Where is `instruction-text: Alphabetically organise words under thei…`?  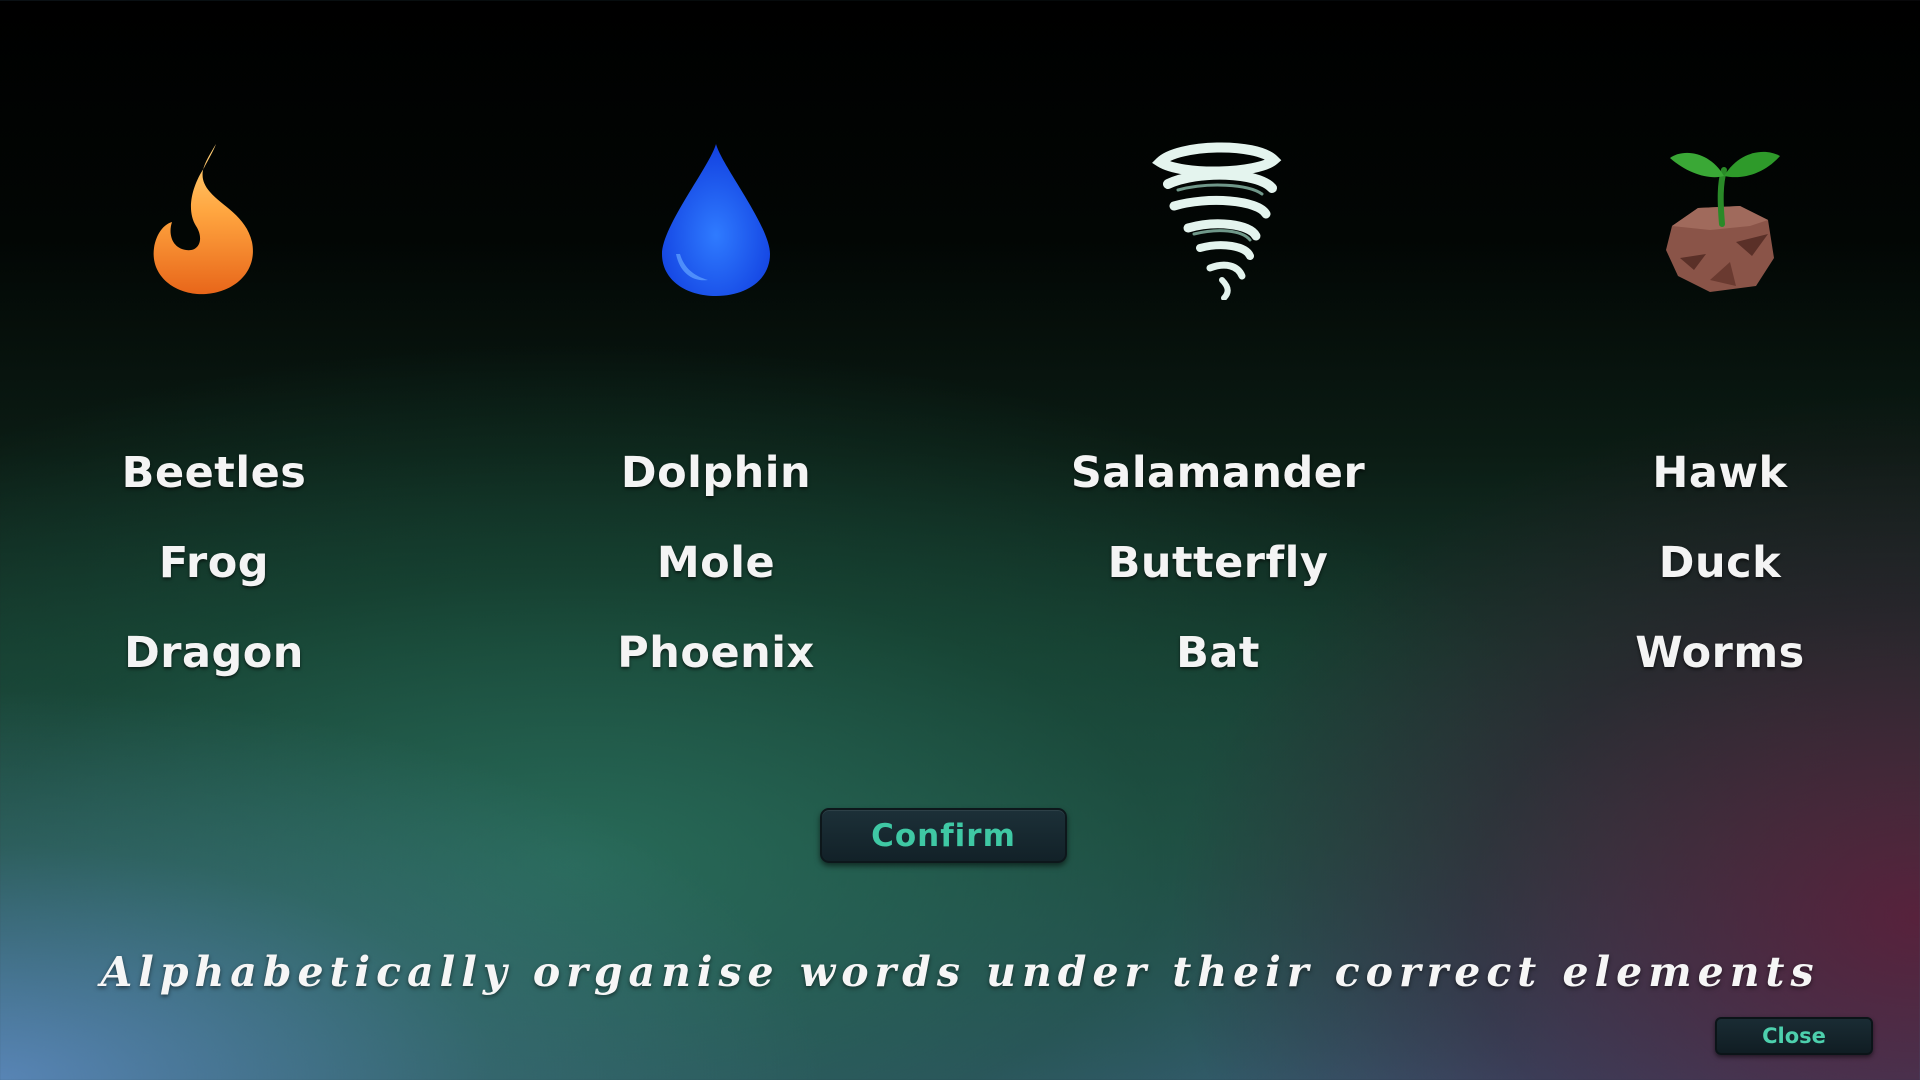
instruction-text: Alphabetically organise words under thei… is located at coordinates (960, 972).